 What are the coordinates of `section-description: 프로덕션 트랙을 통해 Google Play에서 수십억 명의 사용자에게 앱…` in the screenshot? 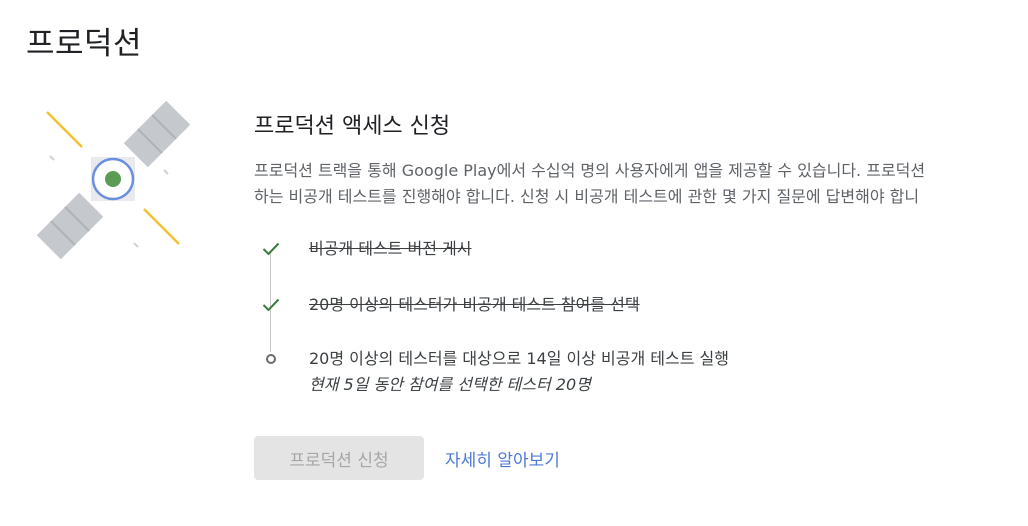 It's located at (641, 184).